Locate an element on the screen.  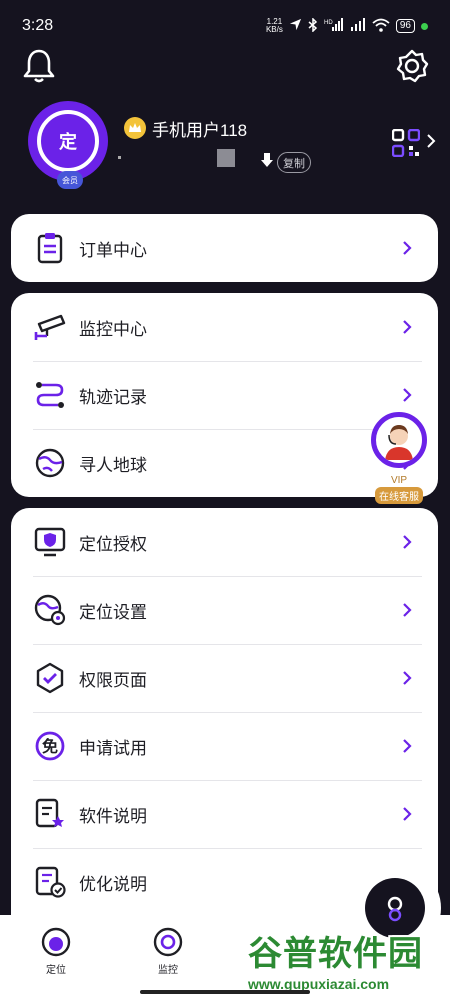
customer-service-avatar-icon is located at coordinates (399, 440).